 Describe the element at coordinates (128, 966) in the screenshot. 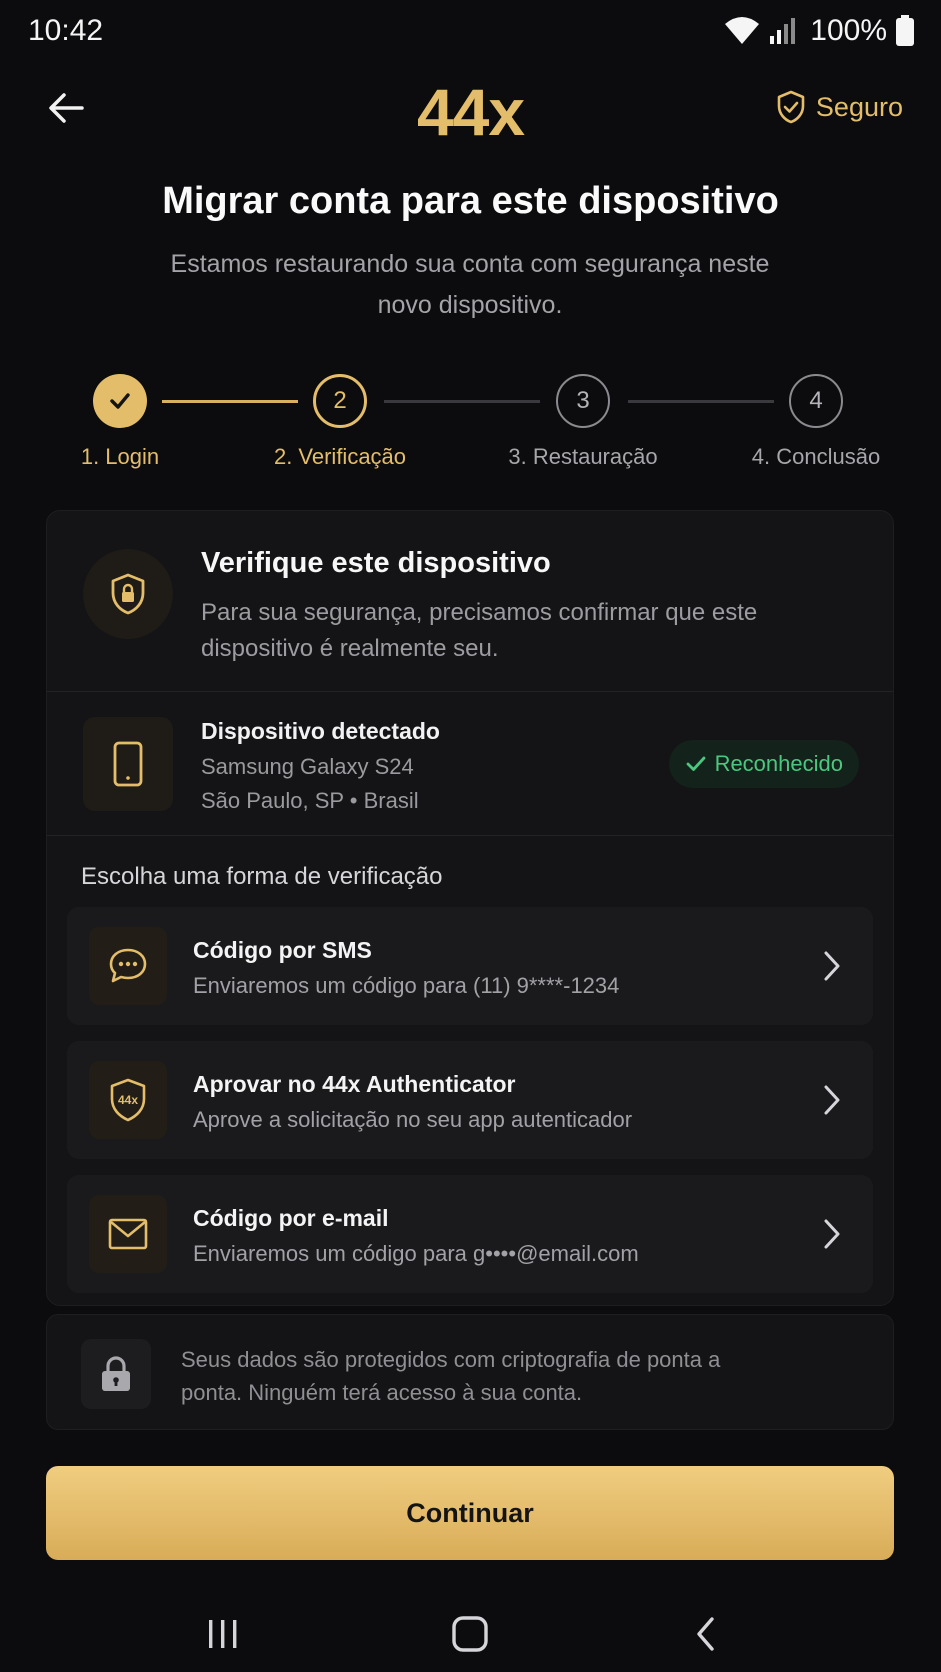

I see `chat-icon` at that location.